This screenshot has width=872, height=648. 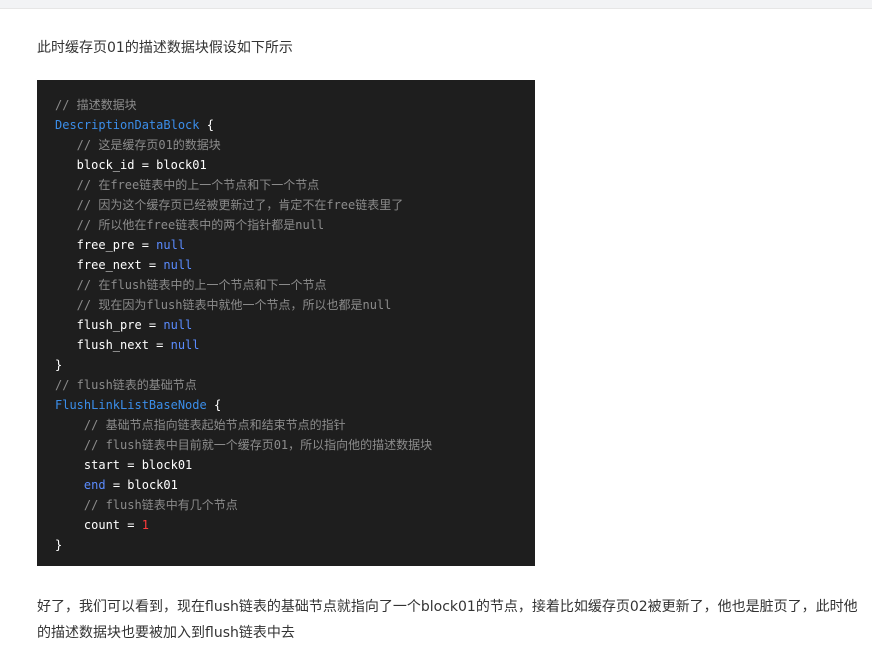 What do you see at coordinates (98, 525) in the screenshot?
I see `code-token: count =` at bounding box center [98, 525].